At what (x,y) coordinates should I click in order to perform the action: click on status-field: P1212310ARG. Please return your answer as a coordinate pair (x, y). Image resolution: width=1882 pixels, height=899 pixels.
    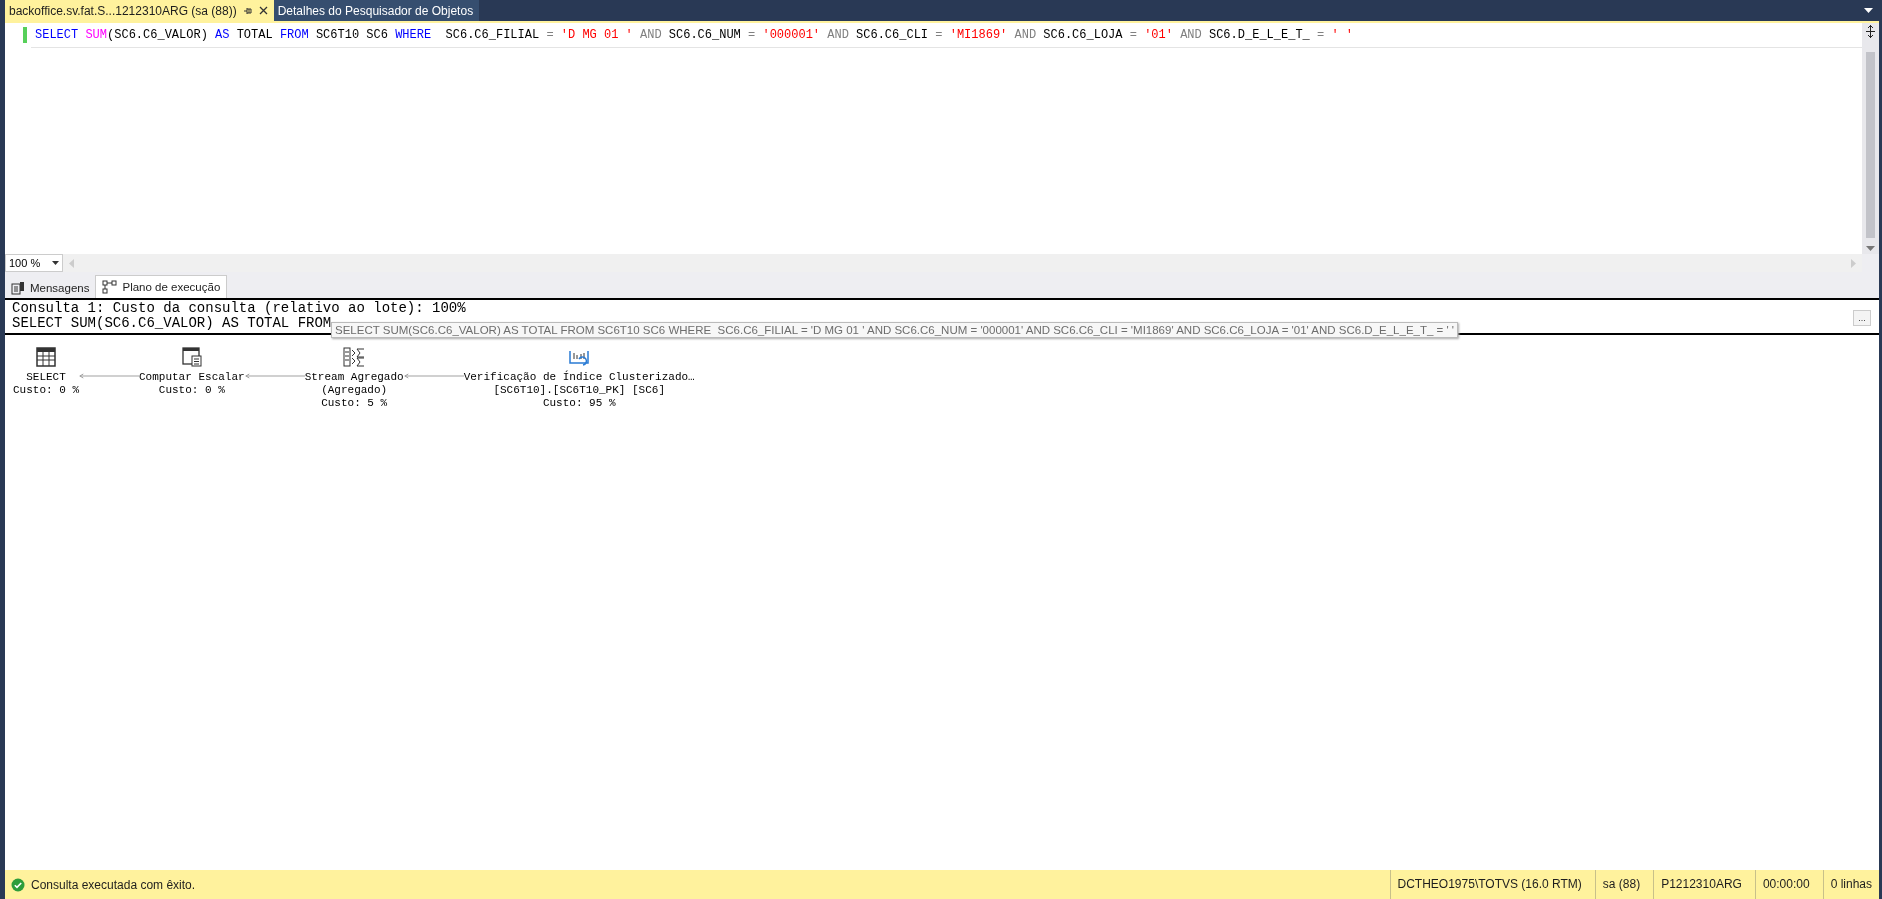
    Looking at the image, I should click on (1701, 884).